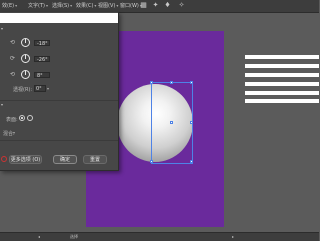  What do you see at coordinates (108, 5) in the screenshot?
I see `menu-view: 视图(V)▾` at bounding box center [108, 5].